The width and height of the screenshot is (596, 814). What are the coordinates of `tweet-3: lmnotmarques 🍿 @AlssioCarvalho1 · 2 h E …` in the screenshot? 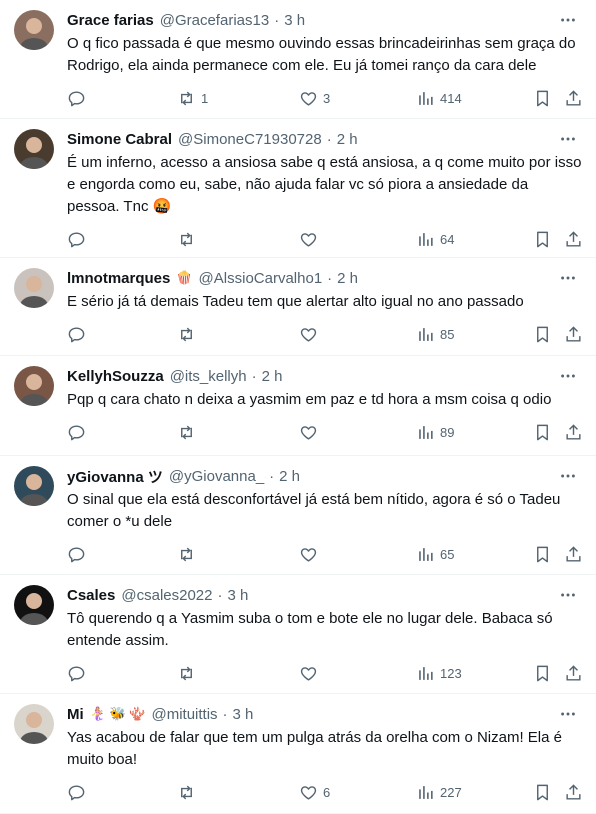 It's located at (298, 307).